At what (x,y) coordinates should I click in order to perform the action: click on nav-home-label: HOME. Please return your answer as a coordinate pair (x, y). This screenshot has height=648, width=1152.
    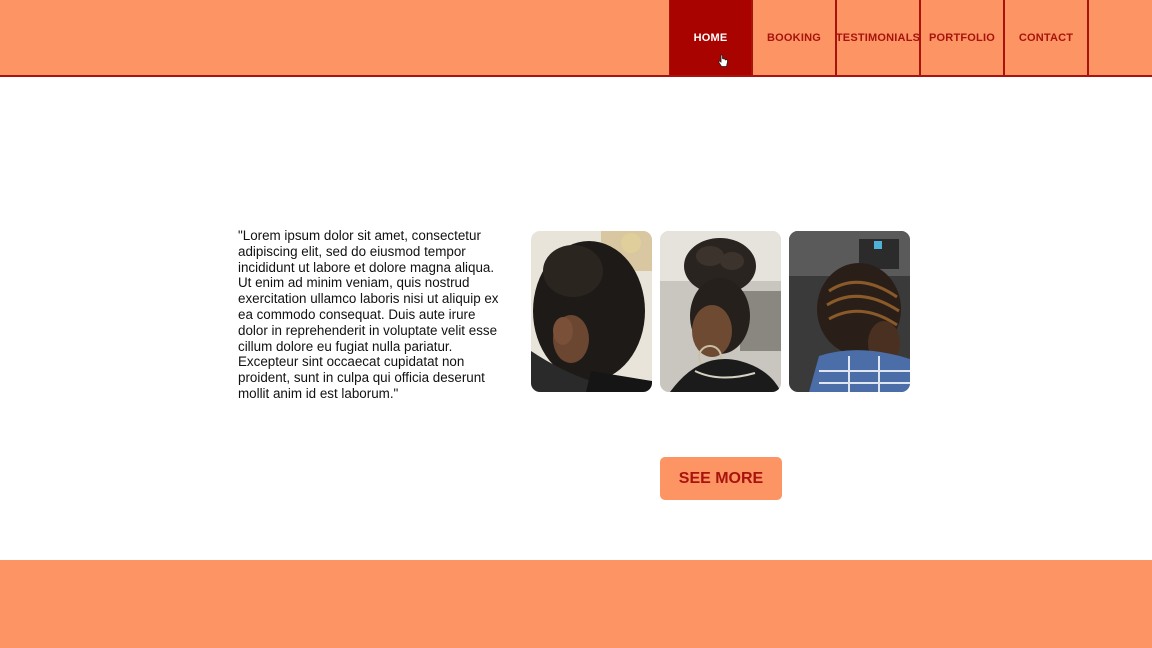
    Looking at the image, I should click on (710, 37).